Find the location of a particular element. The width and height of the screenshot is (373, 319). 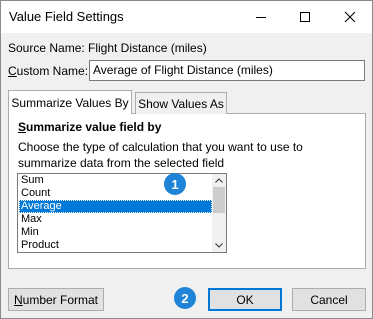

maximize-button is located at coordinates (305, 17).